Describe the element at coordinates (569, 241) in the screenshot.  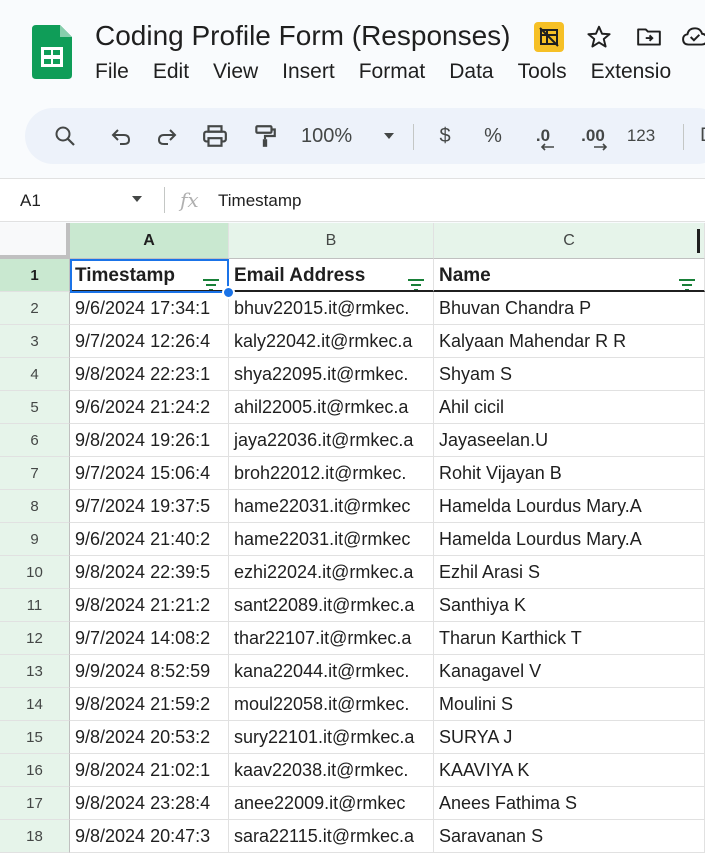
I see `column-header-c: C` at that location.